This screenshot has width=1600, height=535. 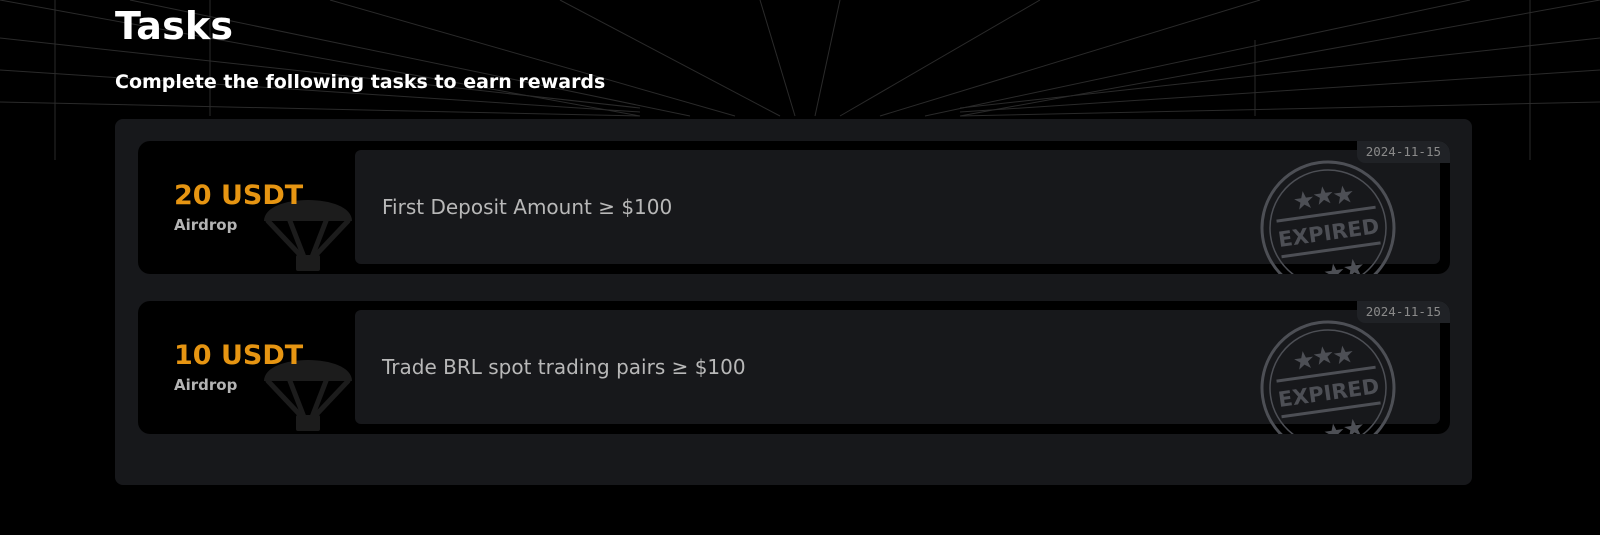 What do you see at coordinates (174, 26) in the screenshot?
I see `page-title: Tasks` at bounding box center [174, 26].